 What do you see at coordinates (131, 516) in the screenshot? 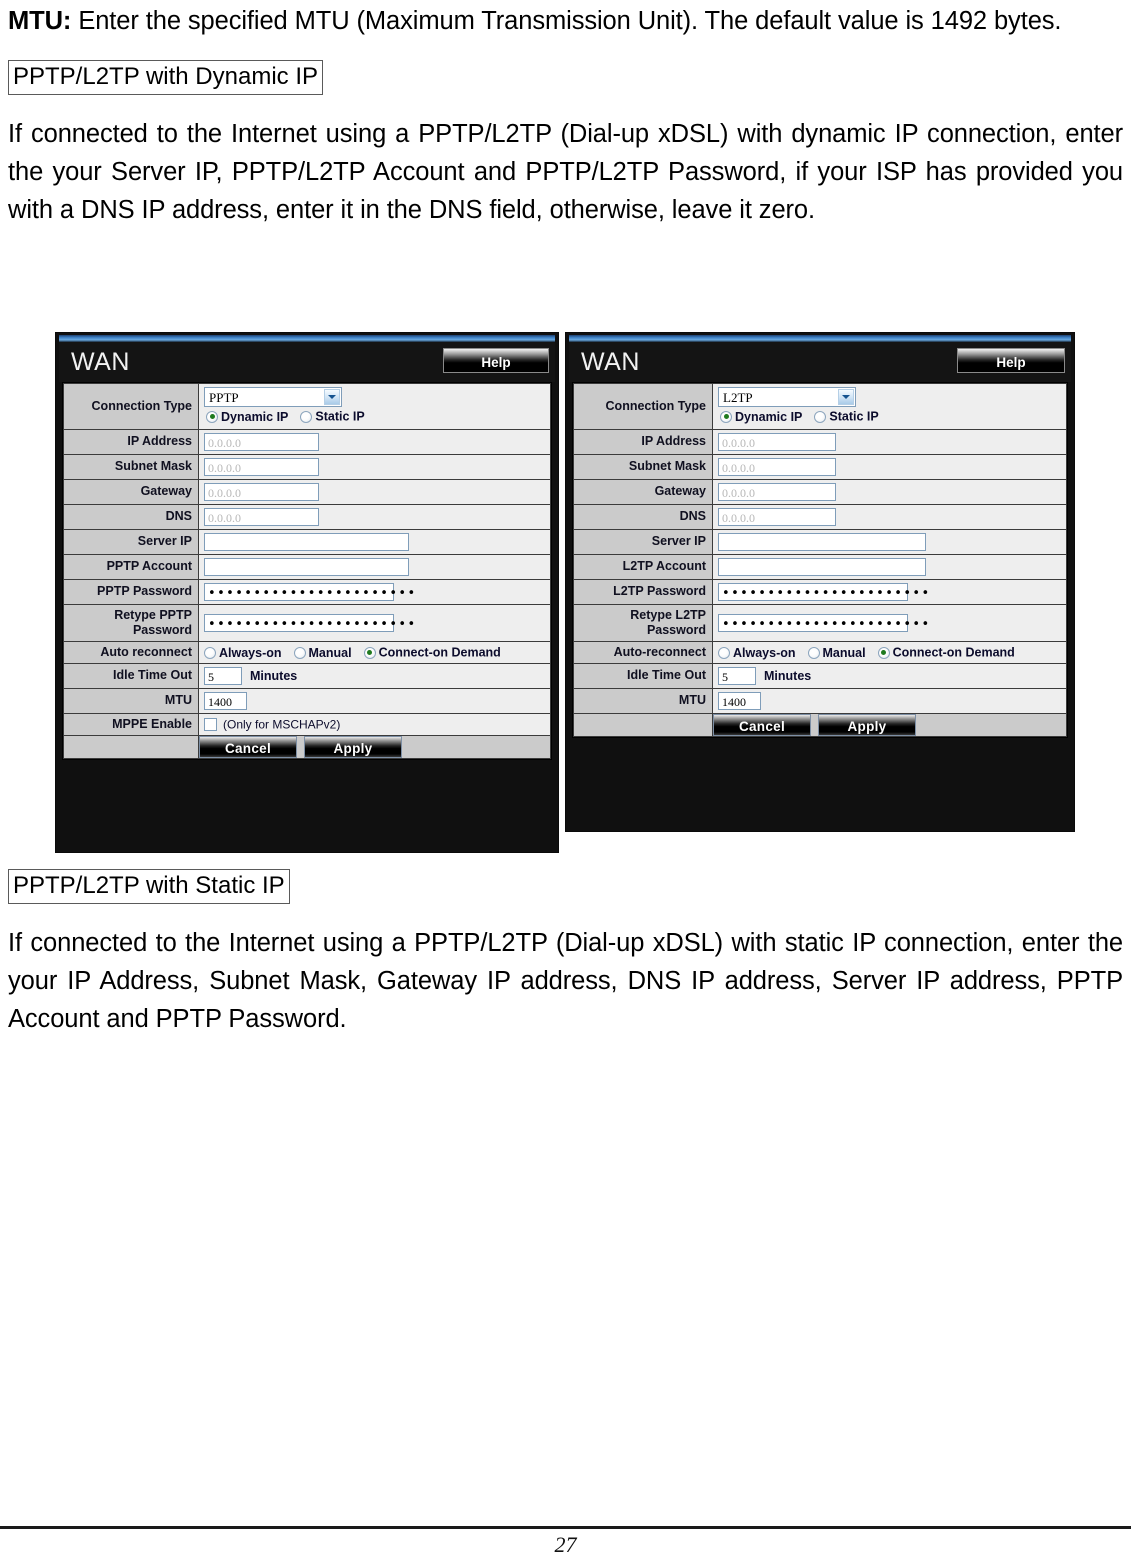
I see `label-dns: DNS` at bounding box center [131, 516].